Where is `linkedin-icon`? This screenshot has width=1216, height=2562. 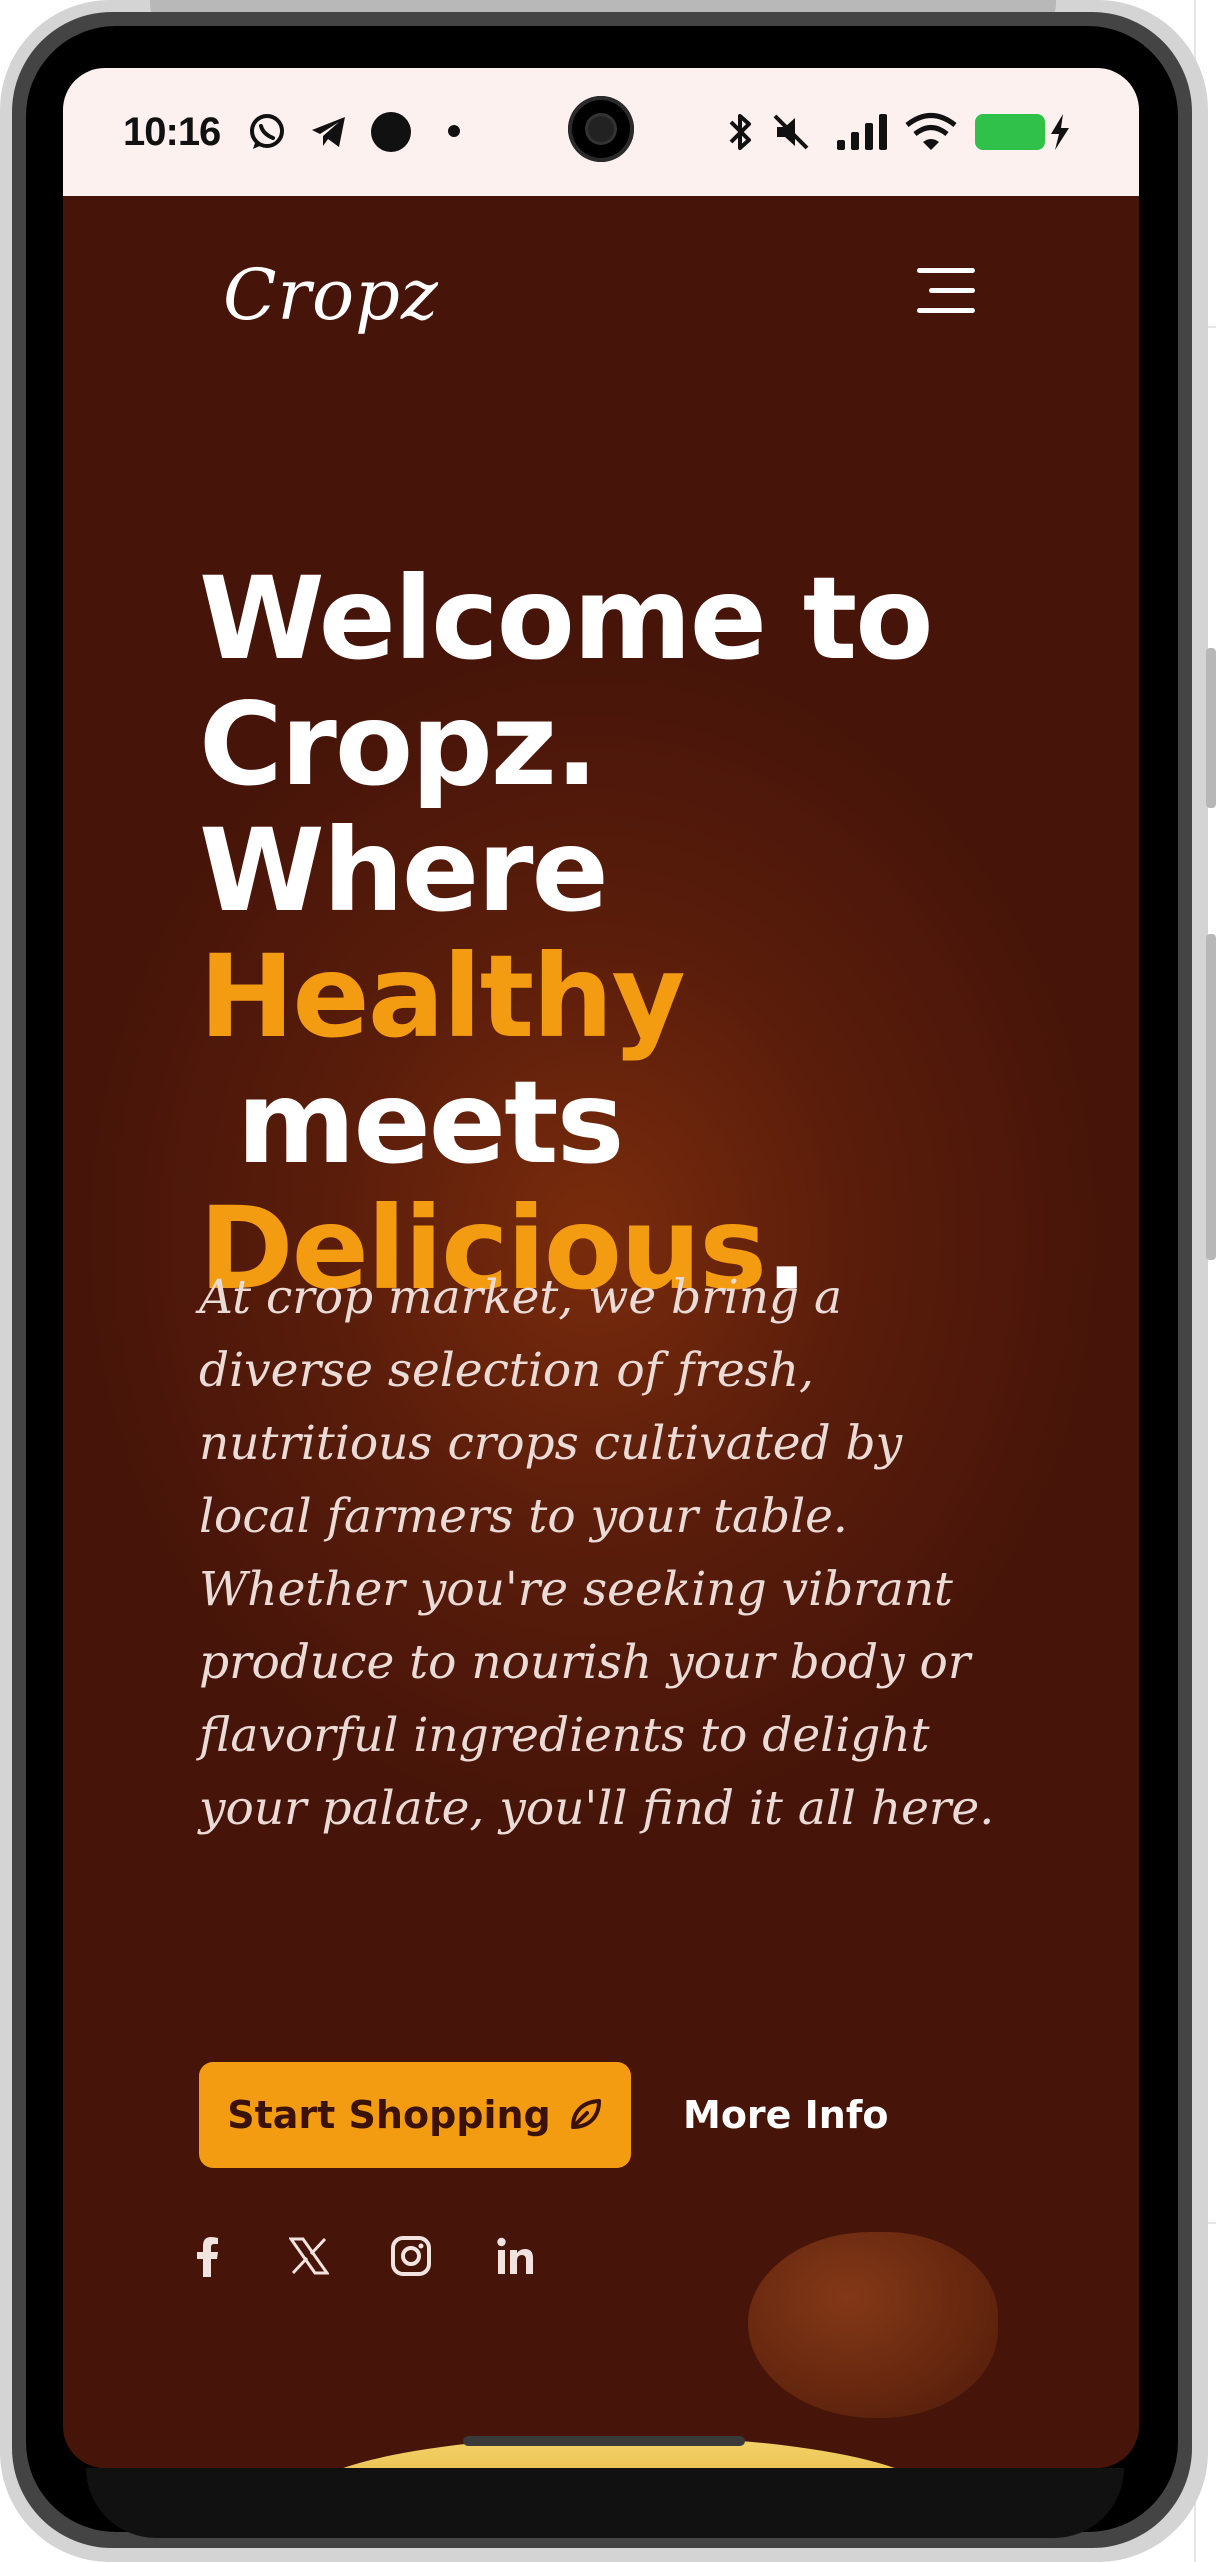
linkedin-icon is located at coordinates (515, 2256).